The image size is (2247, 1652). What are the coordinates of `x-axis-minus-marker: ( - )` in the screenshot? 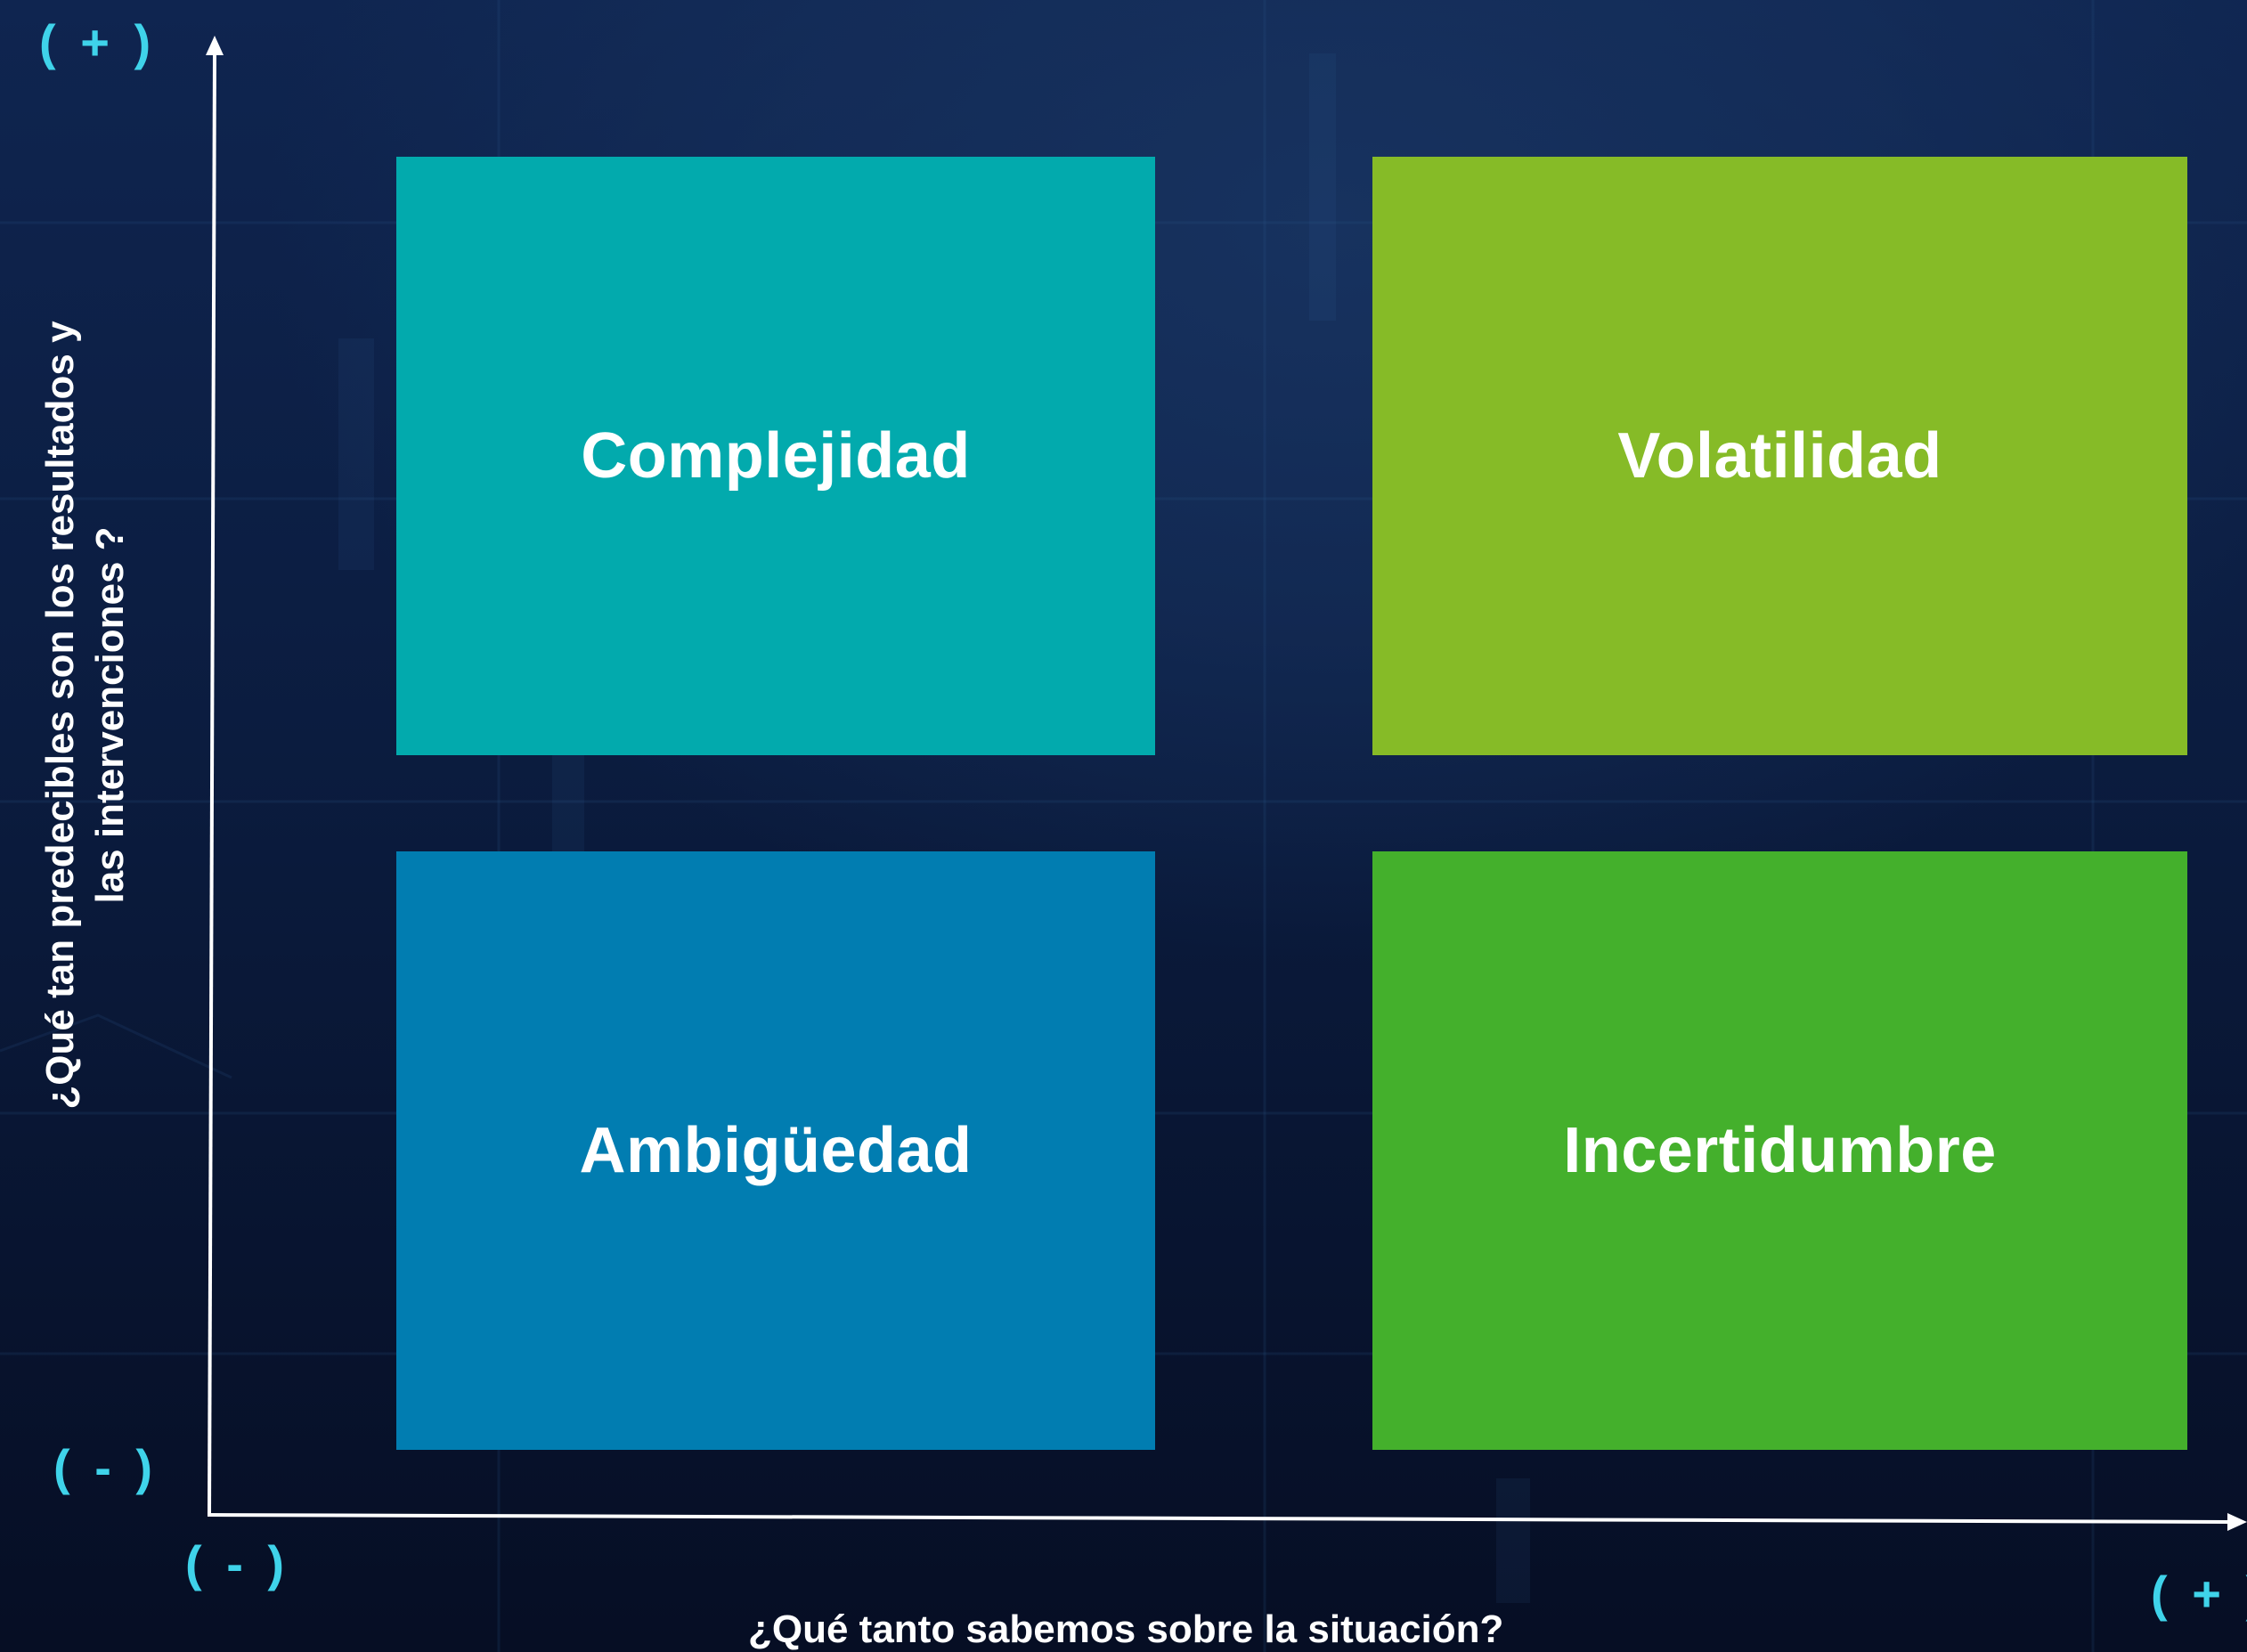 It's located at (237, 1563).